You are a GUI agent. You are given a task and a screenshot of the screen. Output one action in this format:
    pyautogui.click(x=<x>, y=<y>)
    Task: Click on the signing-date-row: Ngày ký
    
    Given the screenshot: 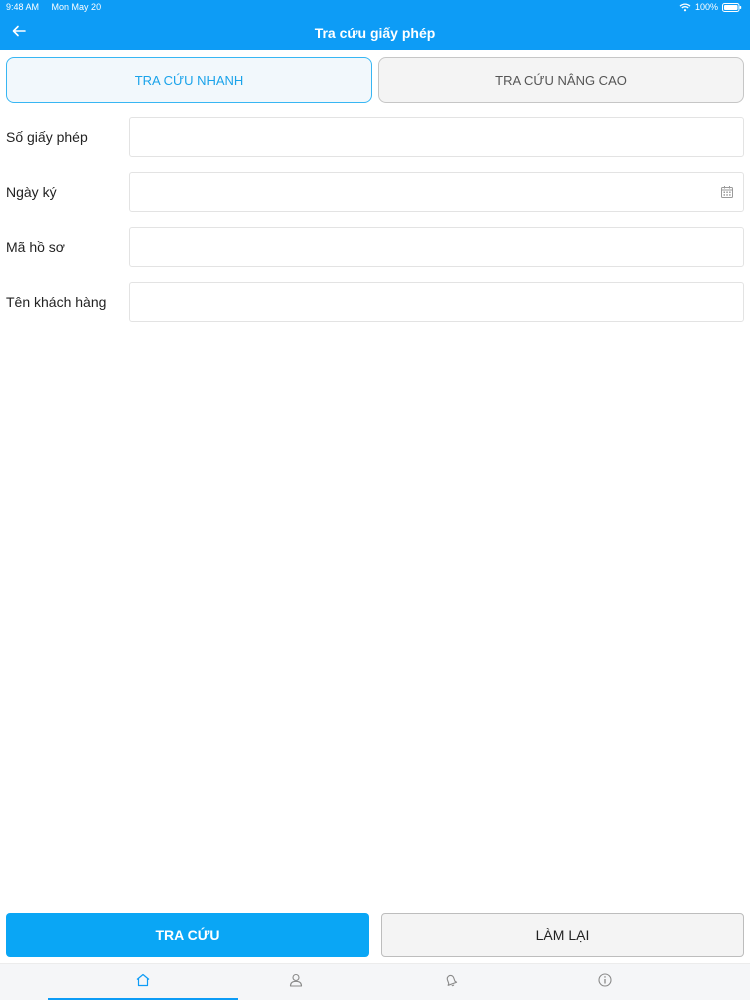 What is the action you would take?
    pyautogui.click(x=375, y=192)
    